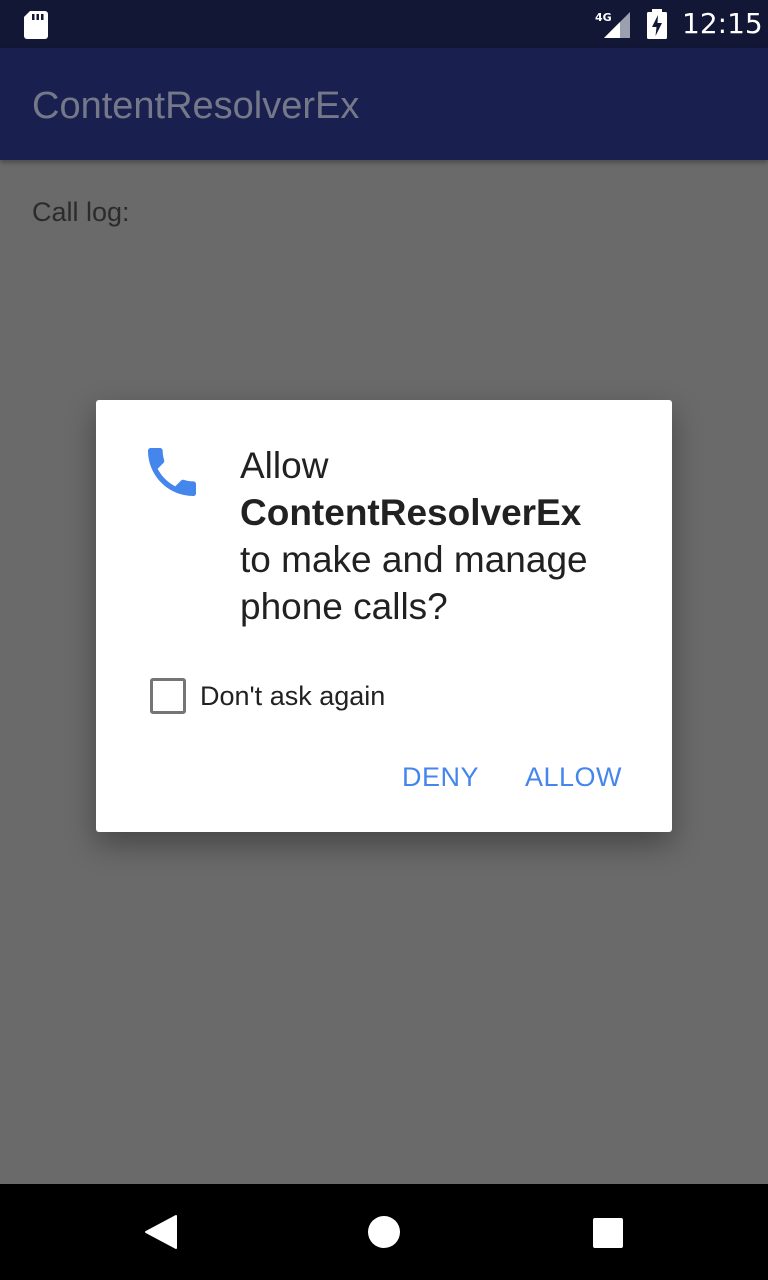  I want to click on home-icon, so click(384, 1232).